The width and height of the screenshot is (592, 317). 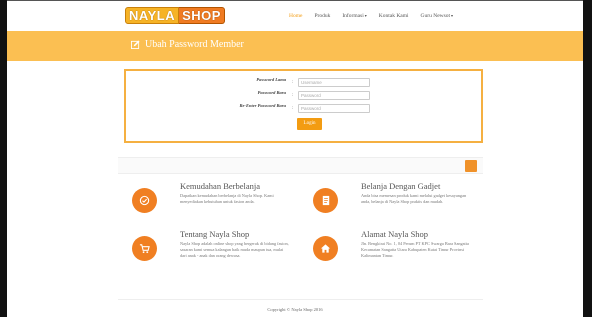 What do you see at coordinates (3, 158) in the screenshot?
I see `left-black-border` at bounding box center [3, 158].